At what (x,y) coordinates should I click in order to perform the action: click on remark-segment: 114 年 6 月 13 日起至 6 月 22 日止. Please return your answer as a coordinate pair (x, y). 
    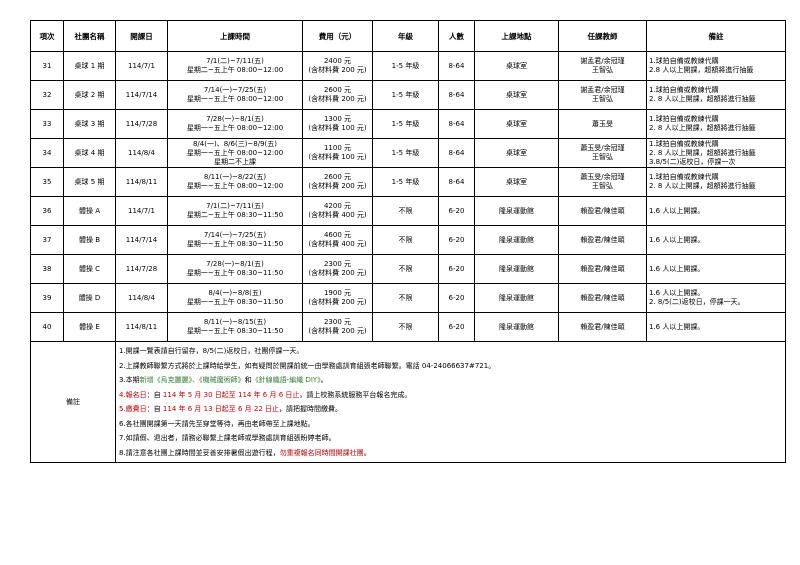
    Looking at the image, I should click on (221, 409).